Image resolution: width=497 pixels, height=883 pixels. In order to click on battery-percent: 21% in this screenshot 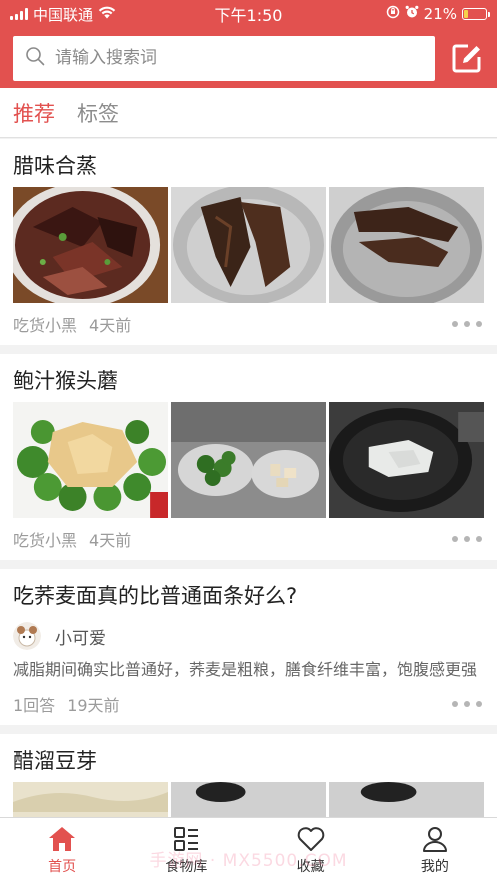, I will do `click(440, 14)`.